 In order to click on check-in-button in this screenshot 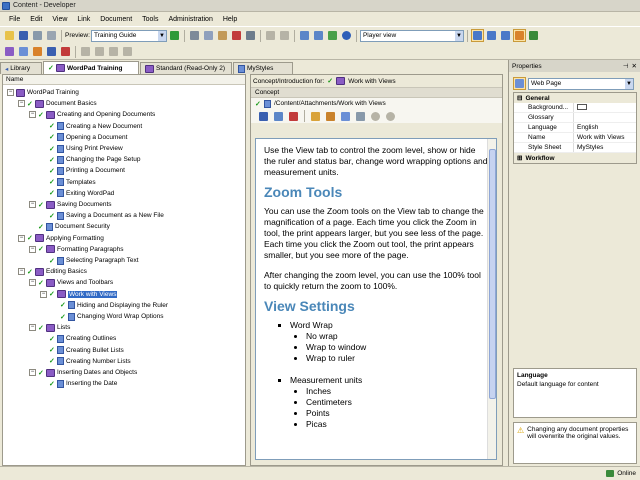, I will do `click(304, 35)`.